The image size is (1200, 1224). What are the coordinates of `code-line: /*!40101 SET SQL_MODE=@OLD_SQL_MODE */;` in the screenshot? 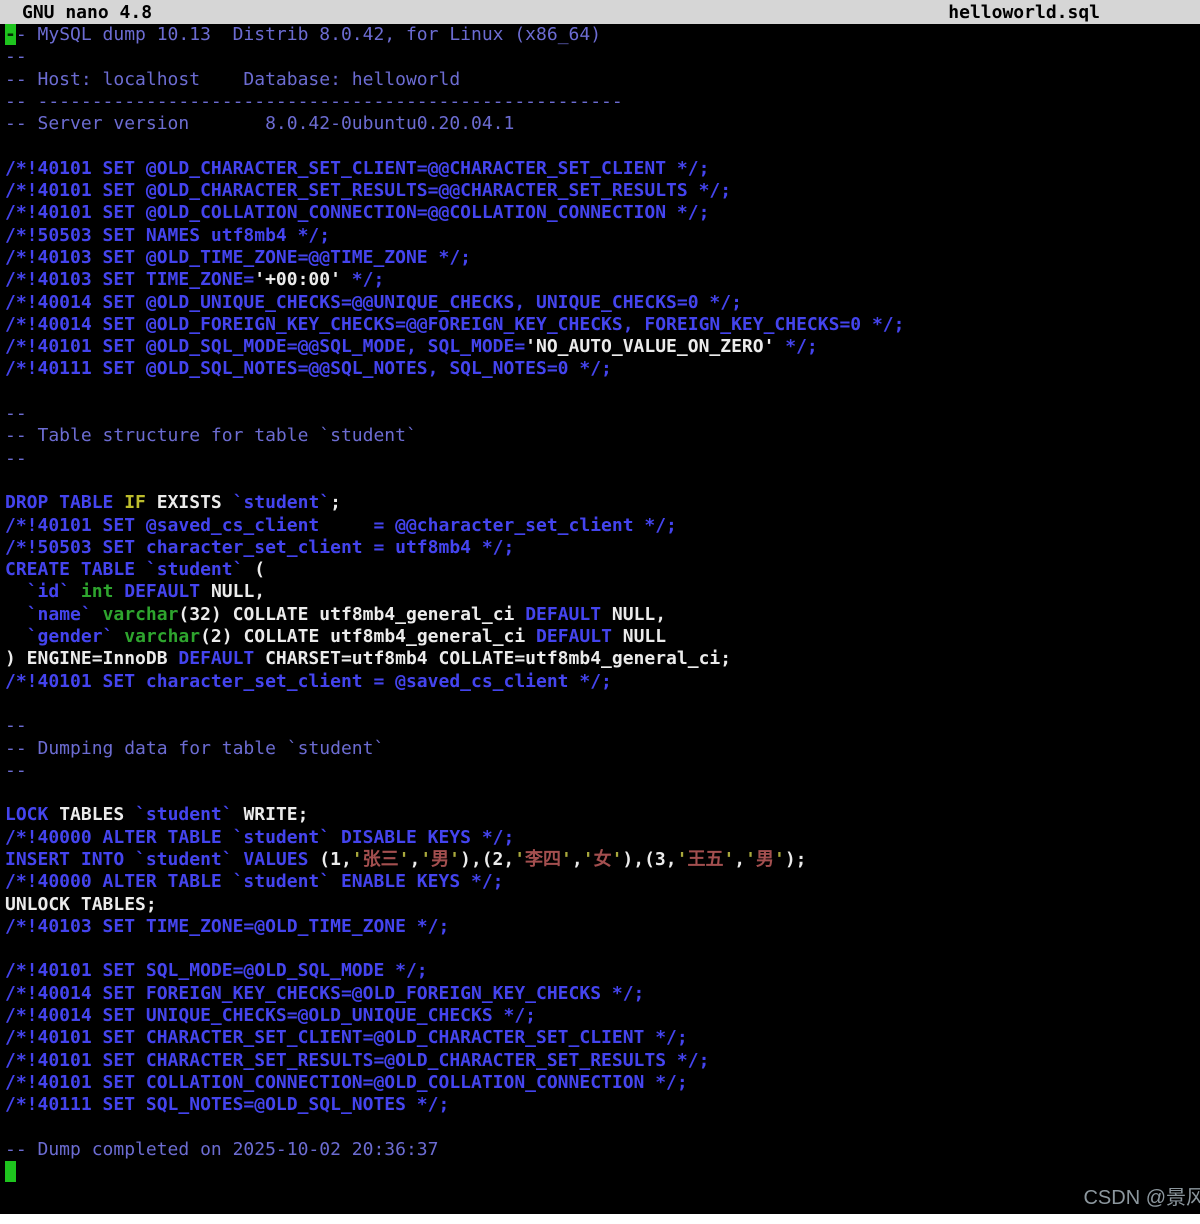 It's located at (602, 971).